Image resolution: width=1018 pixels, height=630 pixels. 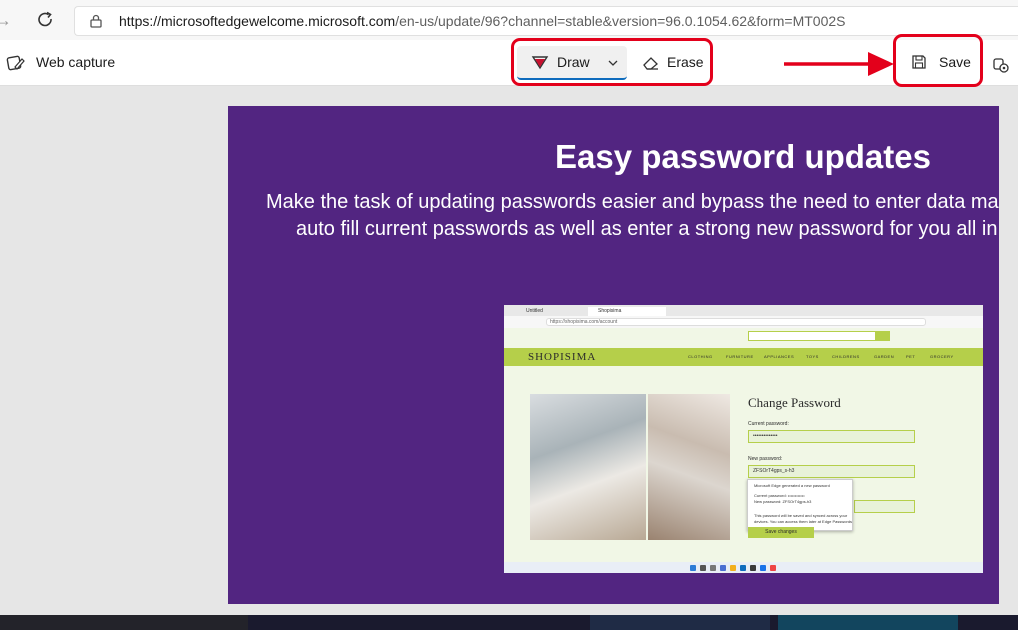 I want to click on mail-icon, so click(x=763, y=568).